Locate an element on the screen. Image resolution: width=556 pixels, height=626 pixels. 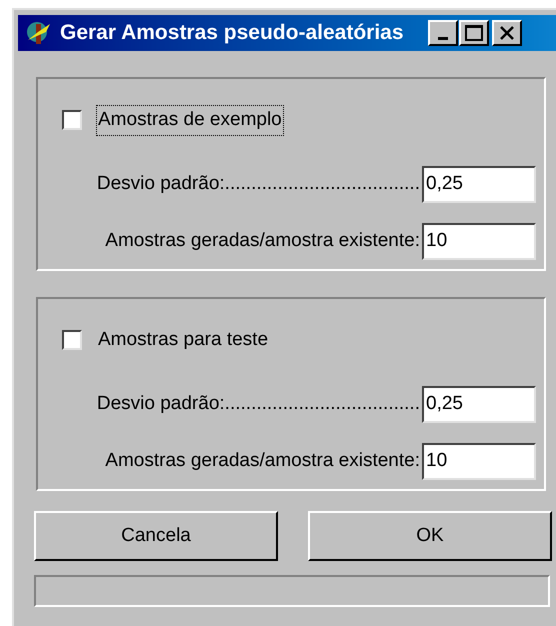
minimize-button is located at coordinates (443, 33).